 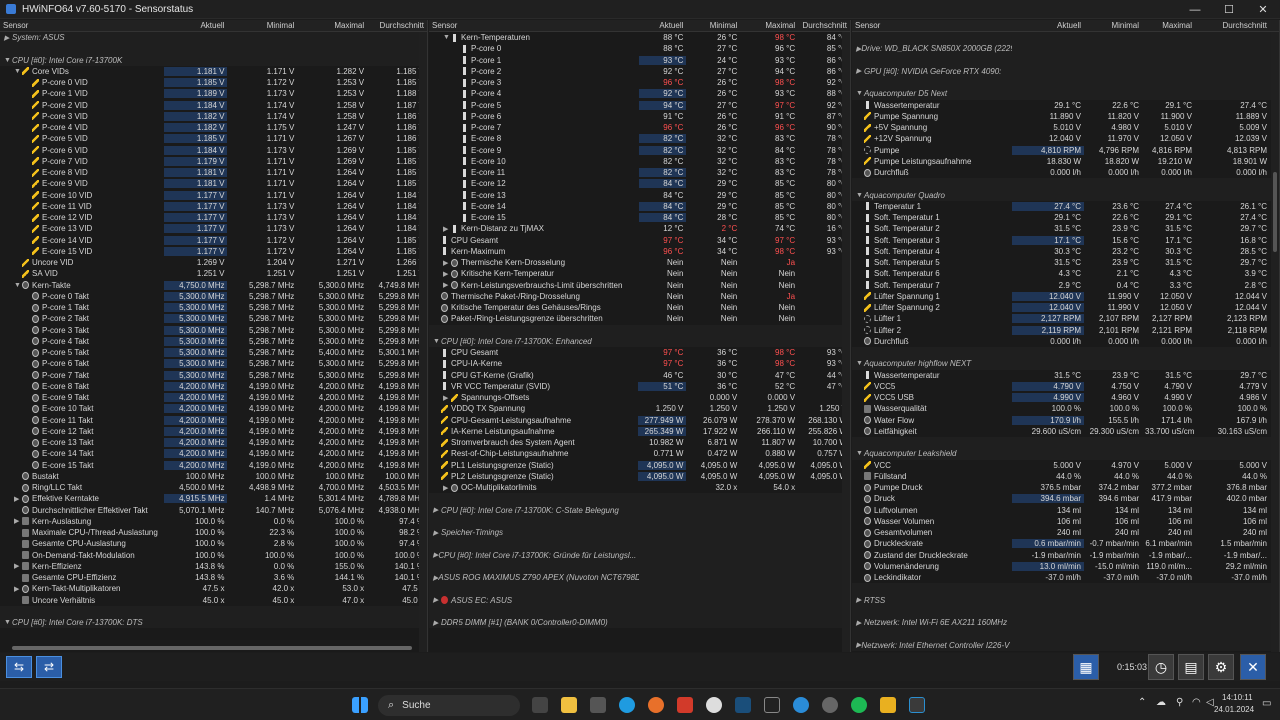 I want to click on sensor-group-row: ▼ CPU [#0]: Intel Core i7-13700K: DTS, so click(x=213, y=623).